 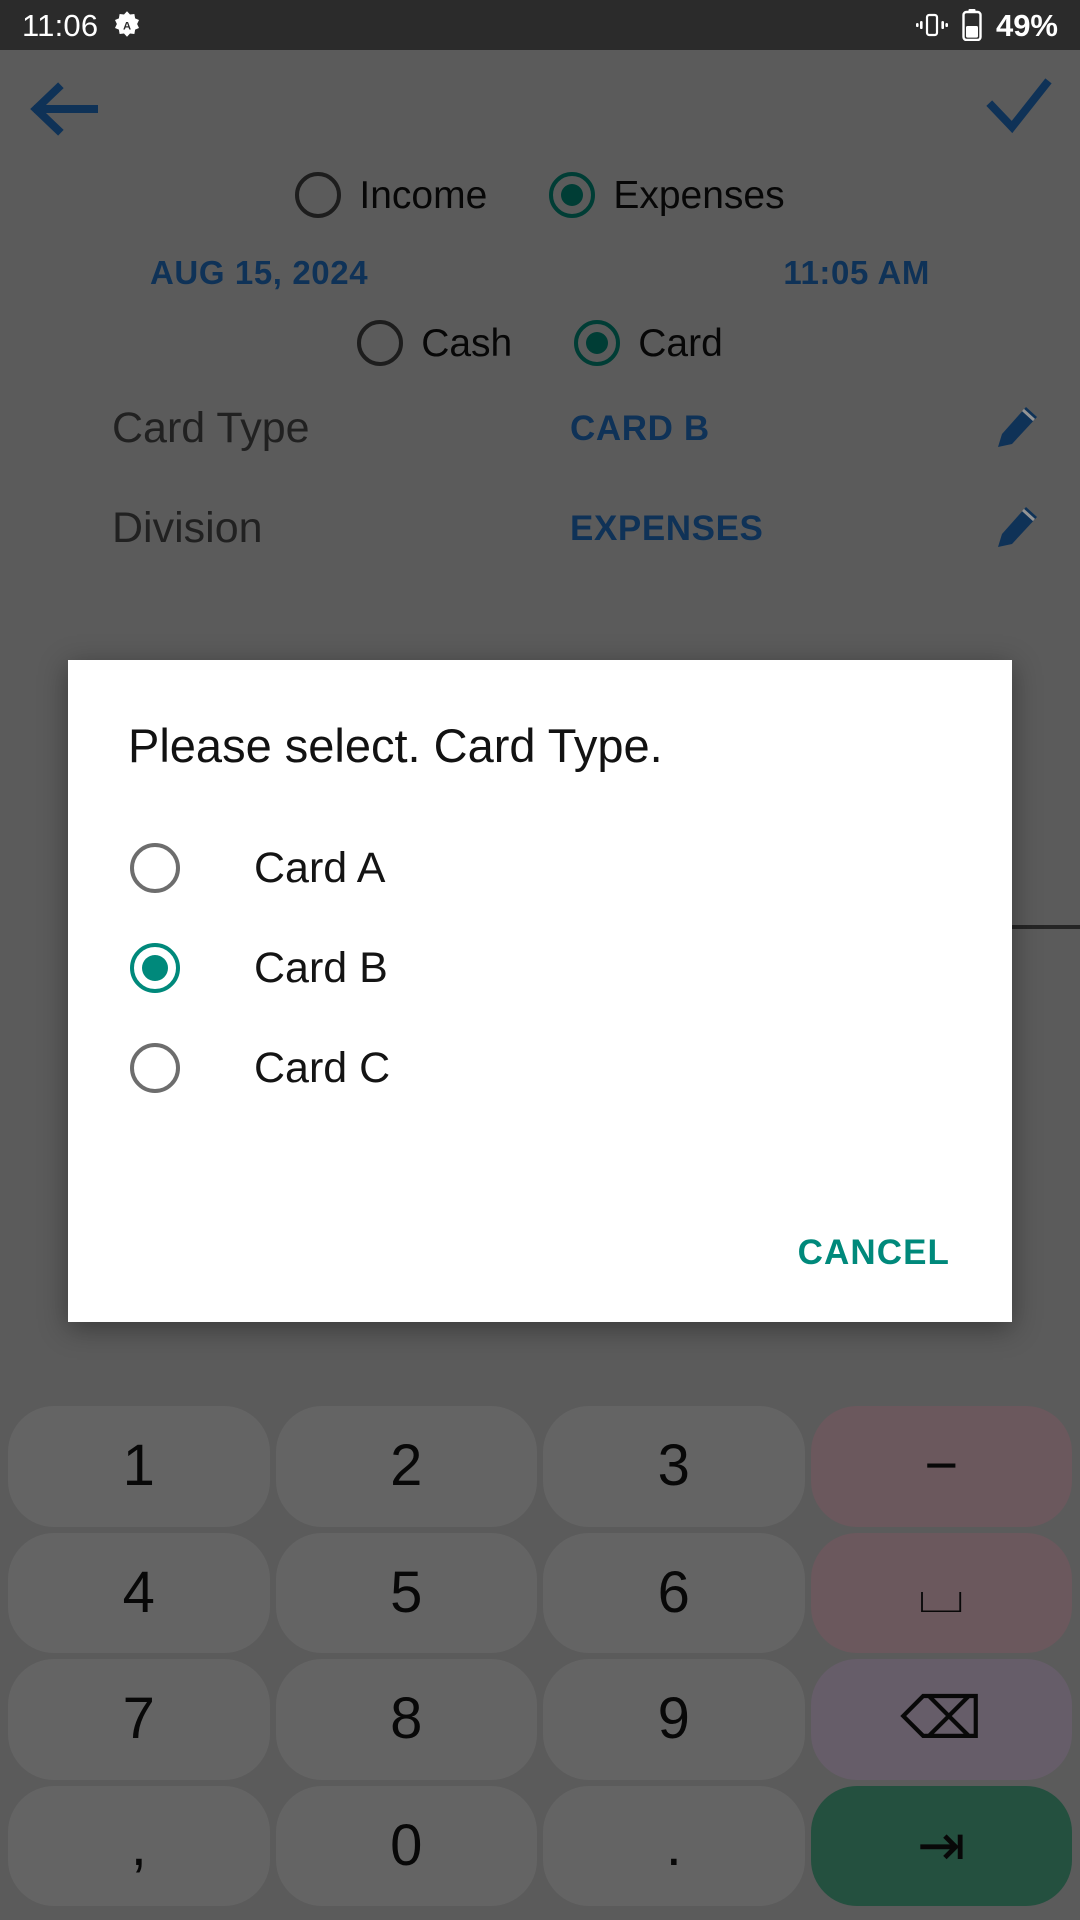 What do you see at coordinates (540, 868) in the screenshot?
I see `dialog-option-card-a: Card A` at bounding box center [540, 868].